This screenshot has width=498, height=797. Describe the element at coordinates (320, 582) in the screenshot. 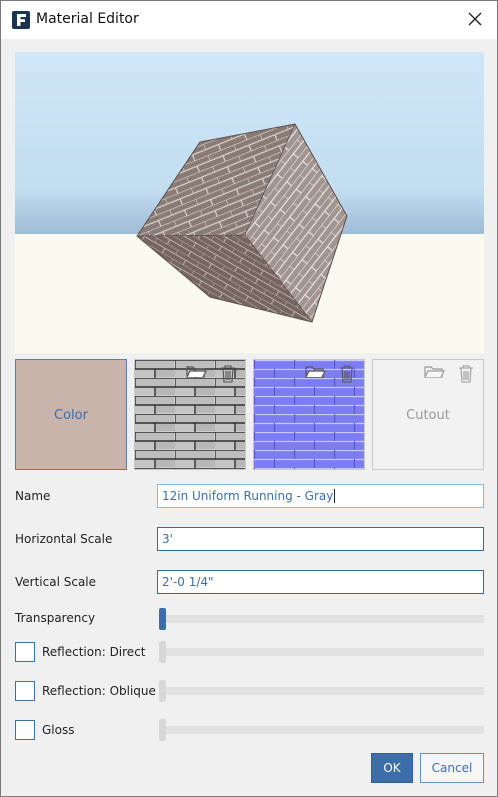

I see `vertical-scale-input: 2'-0 1/4"` at that location.